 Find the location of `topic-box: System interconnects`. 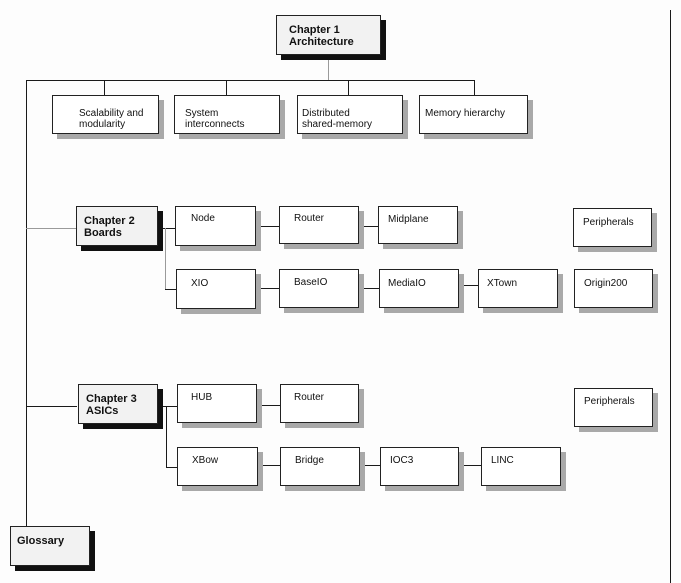

topic-box: System interconnects is located at coordinates (227, 114).